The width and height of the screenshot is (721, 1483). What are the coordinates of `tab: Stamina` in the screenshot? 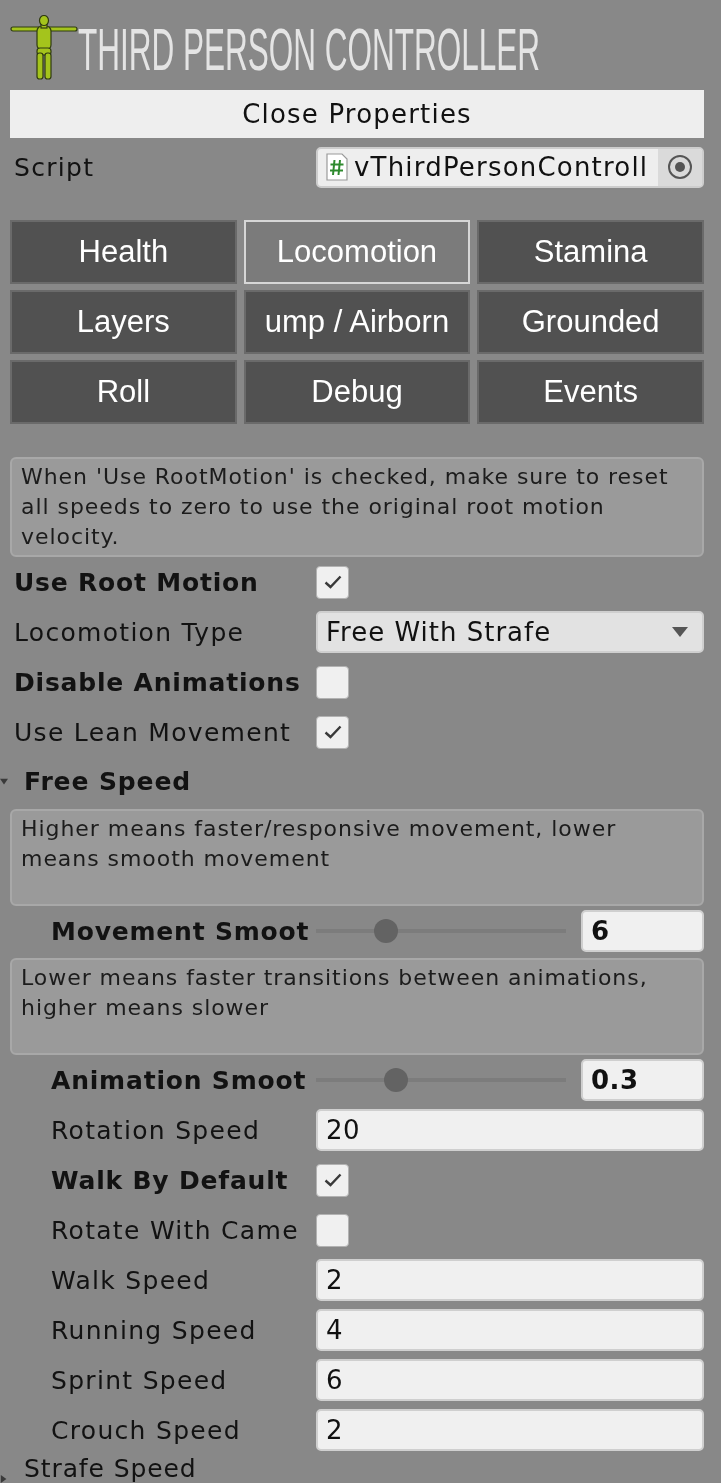 It's located at (590, 252).